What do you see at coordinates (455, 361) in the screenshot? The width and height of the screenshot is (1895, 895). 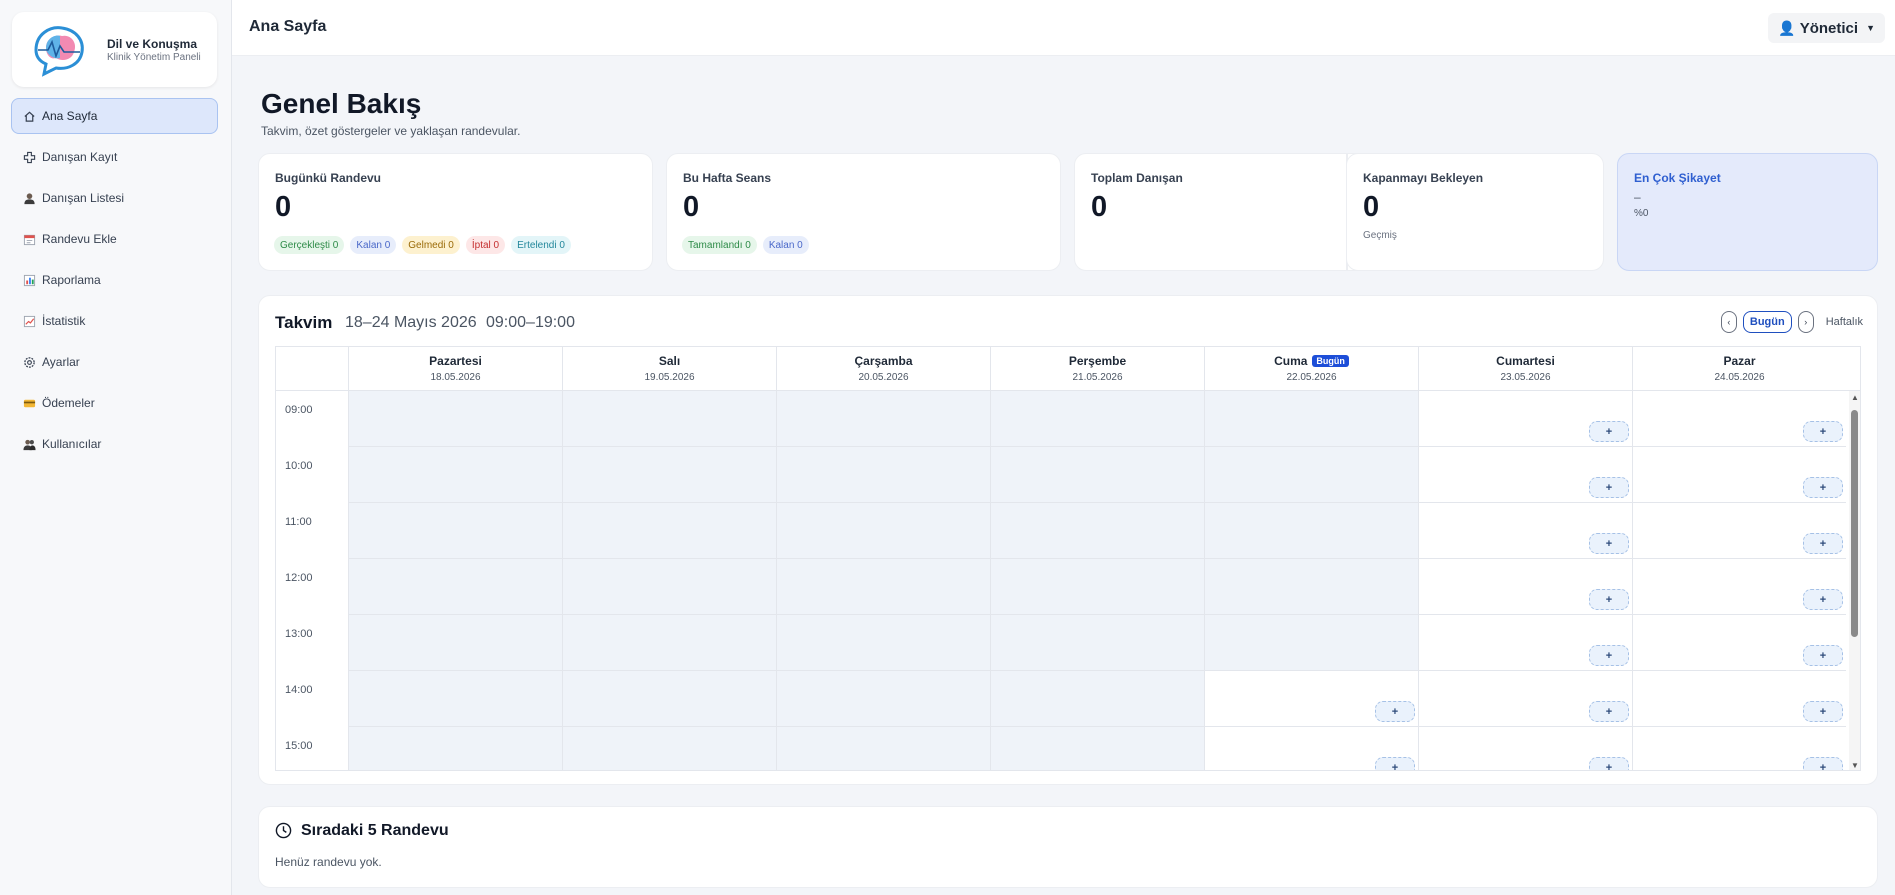 I see `day-name-text: Pazartesi` at bounding box center [455, 361].